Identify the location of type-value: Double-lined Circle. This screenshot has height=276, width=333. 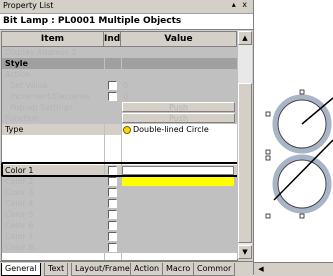
(171, 129).